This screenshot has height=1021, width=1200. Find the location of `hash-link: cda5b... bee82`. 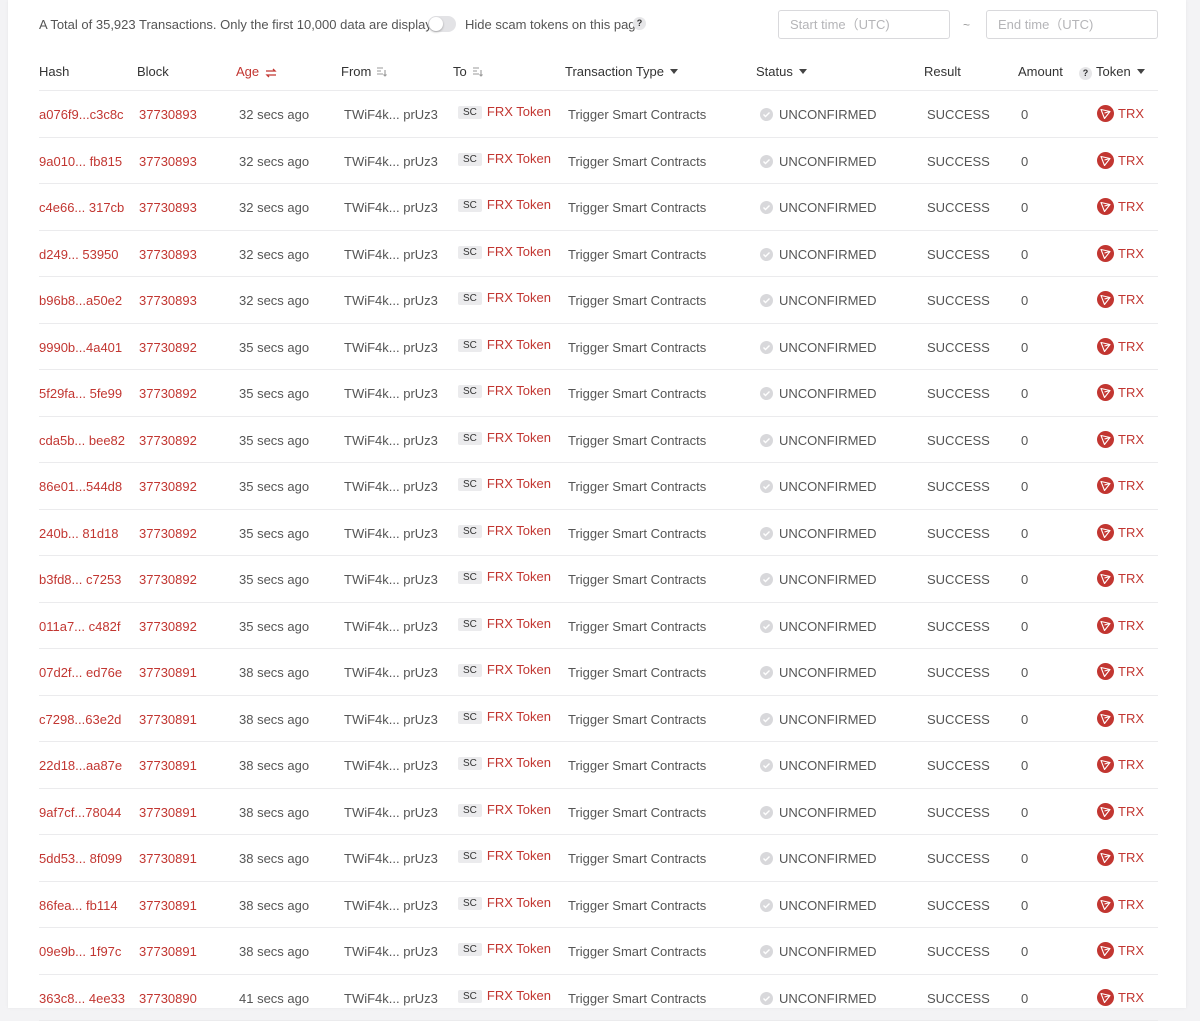

hash-link: cda5b... bee82 is located at coordinates (82, 440).